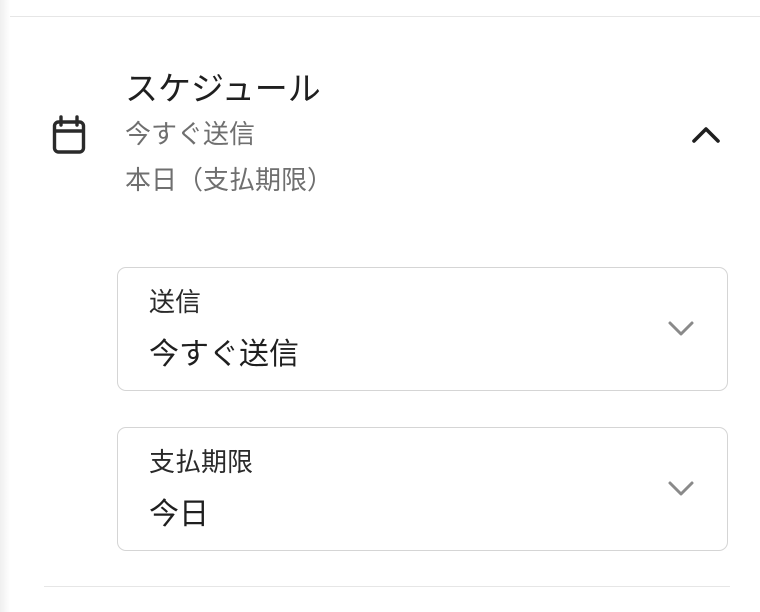 The height and width of the screenshot is (612, 760). Describe the element at coordinates (706, 134) in the screenshot. I see `chevron-up-icon` at that location.